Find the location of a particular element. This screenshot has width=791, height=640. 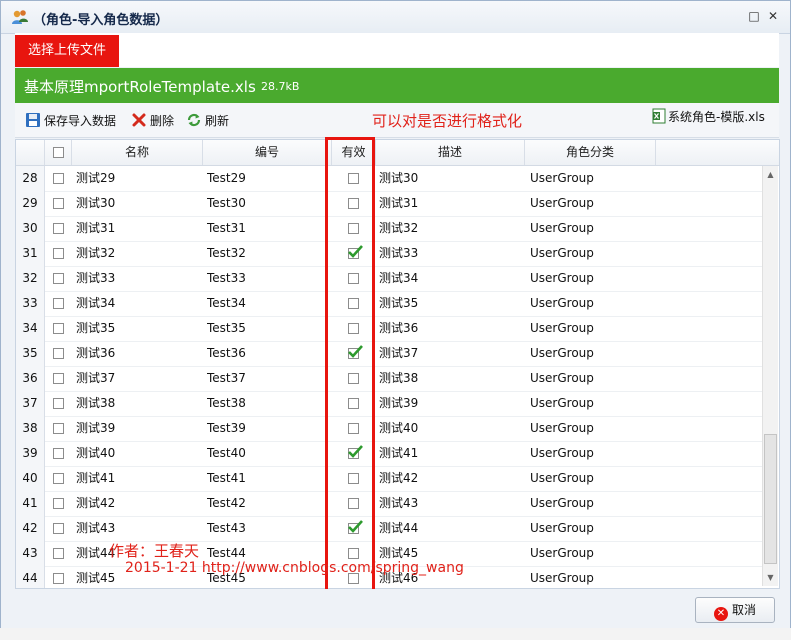

save-import-button: 保存导入数据 is located at coordinates (70, 120).